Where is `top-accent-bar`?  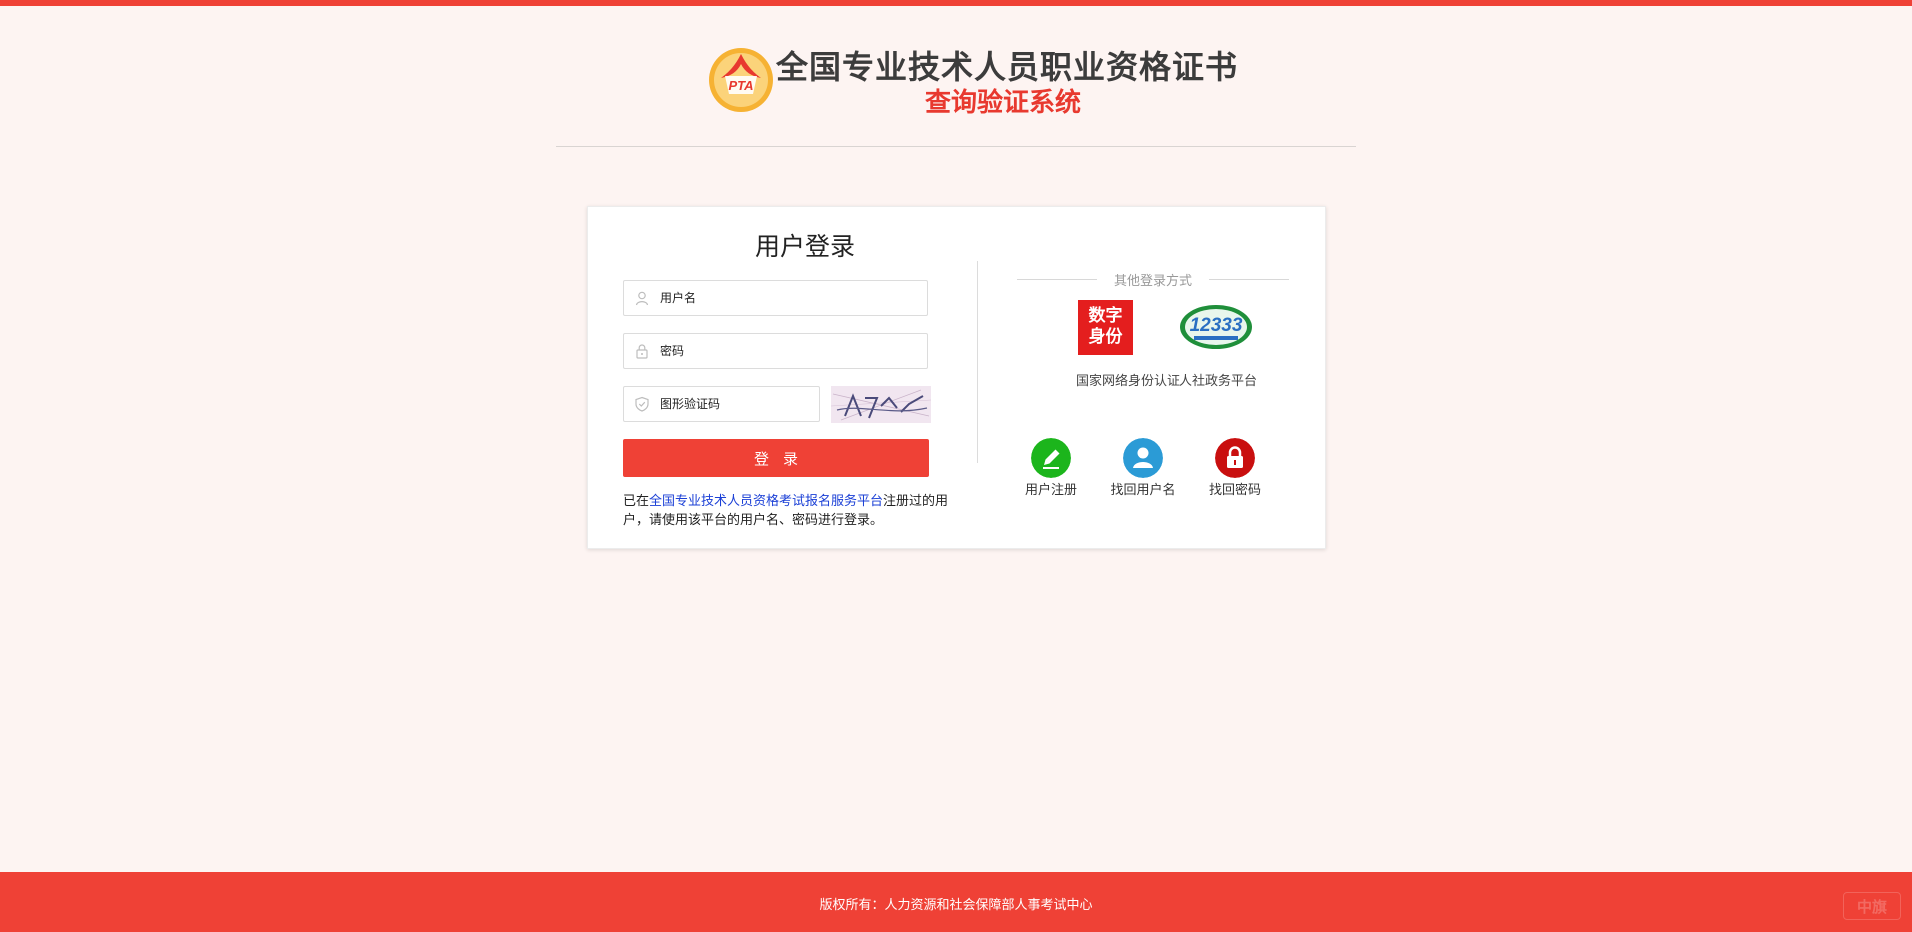
top-accent-bar is located at coordinates (956, 3).